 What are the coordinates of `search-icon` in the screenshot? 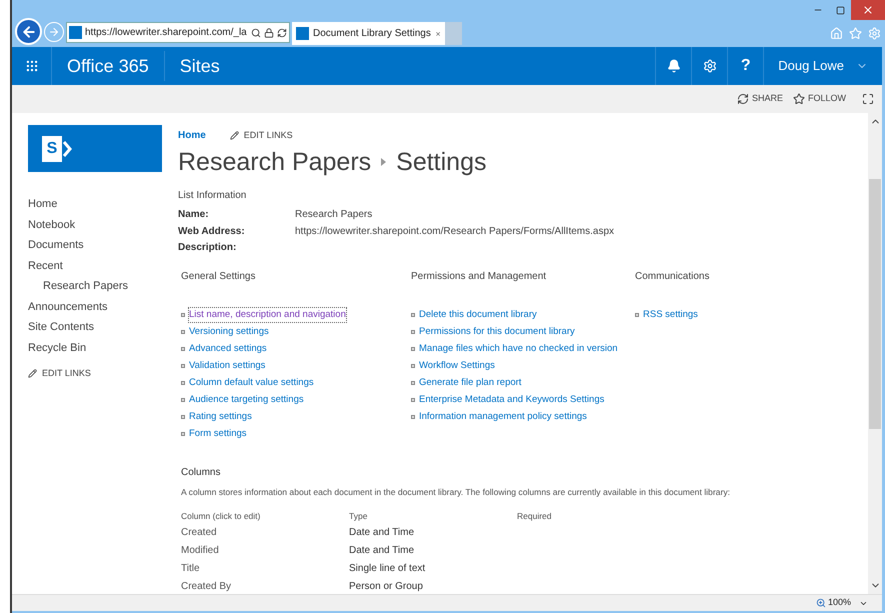 It's located at (256, 33).